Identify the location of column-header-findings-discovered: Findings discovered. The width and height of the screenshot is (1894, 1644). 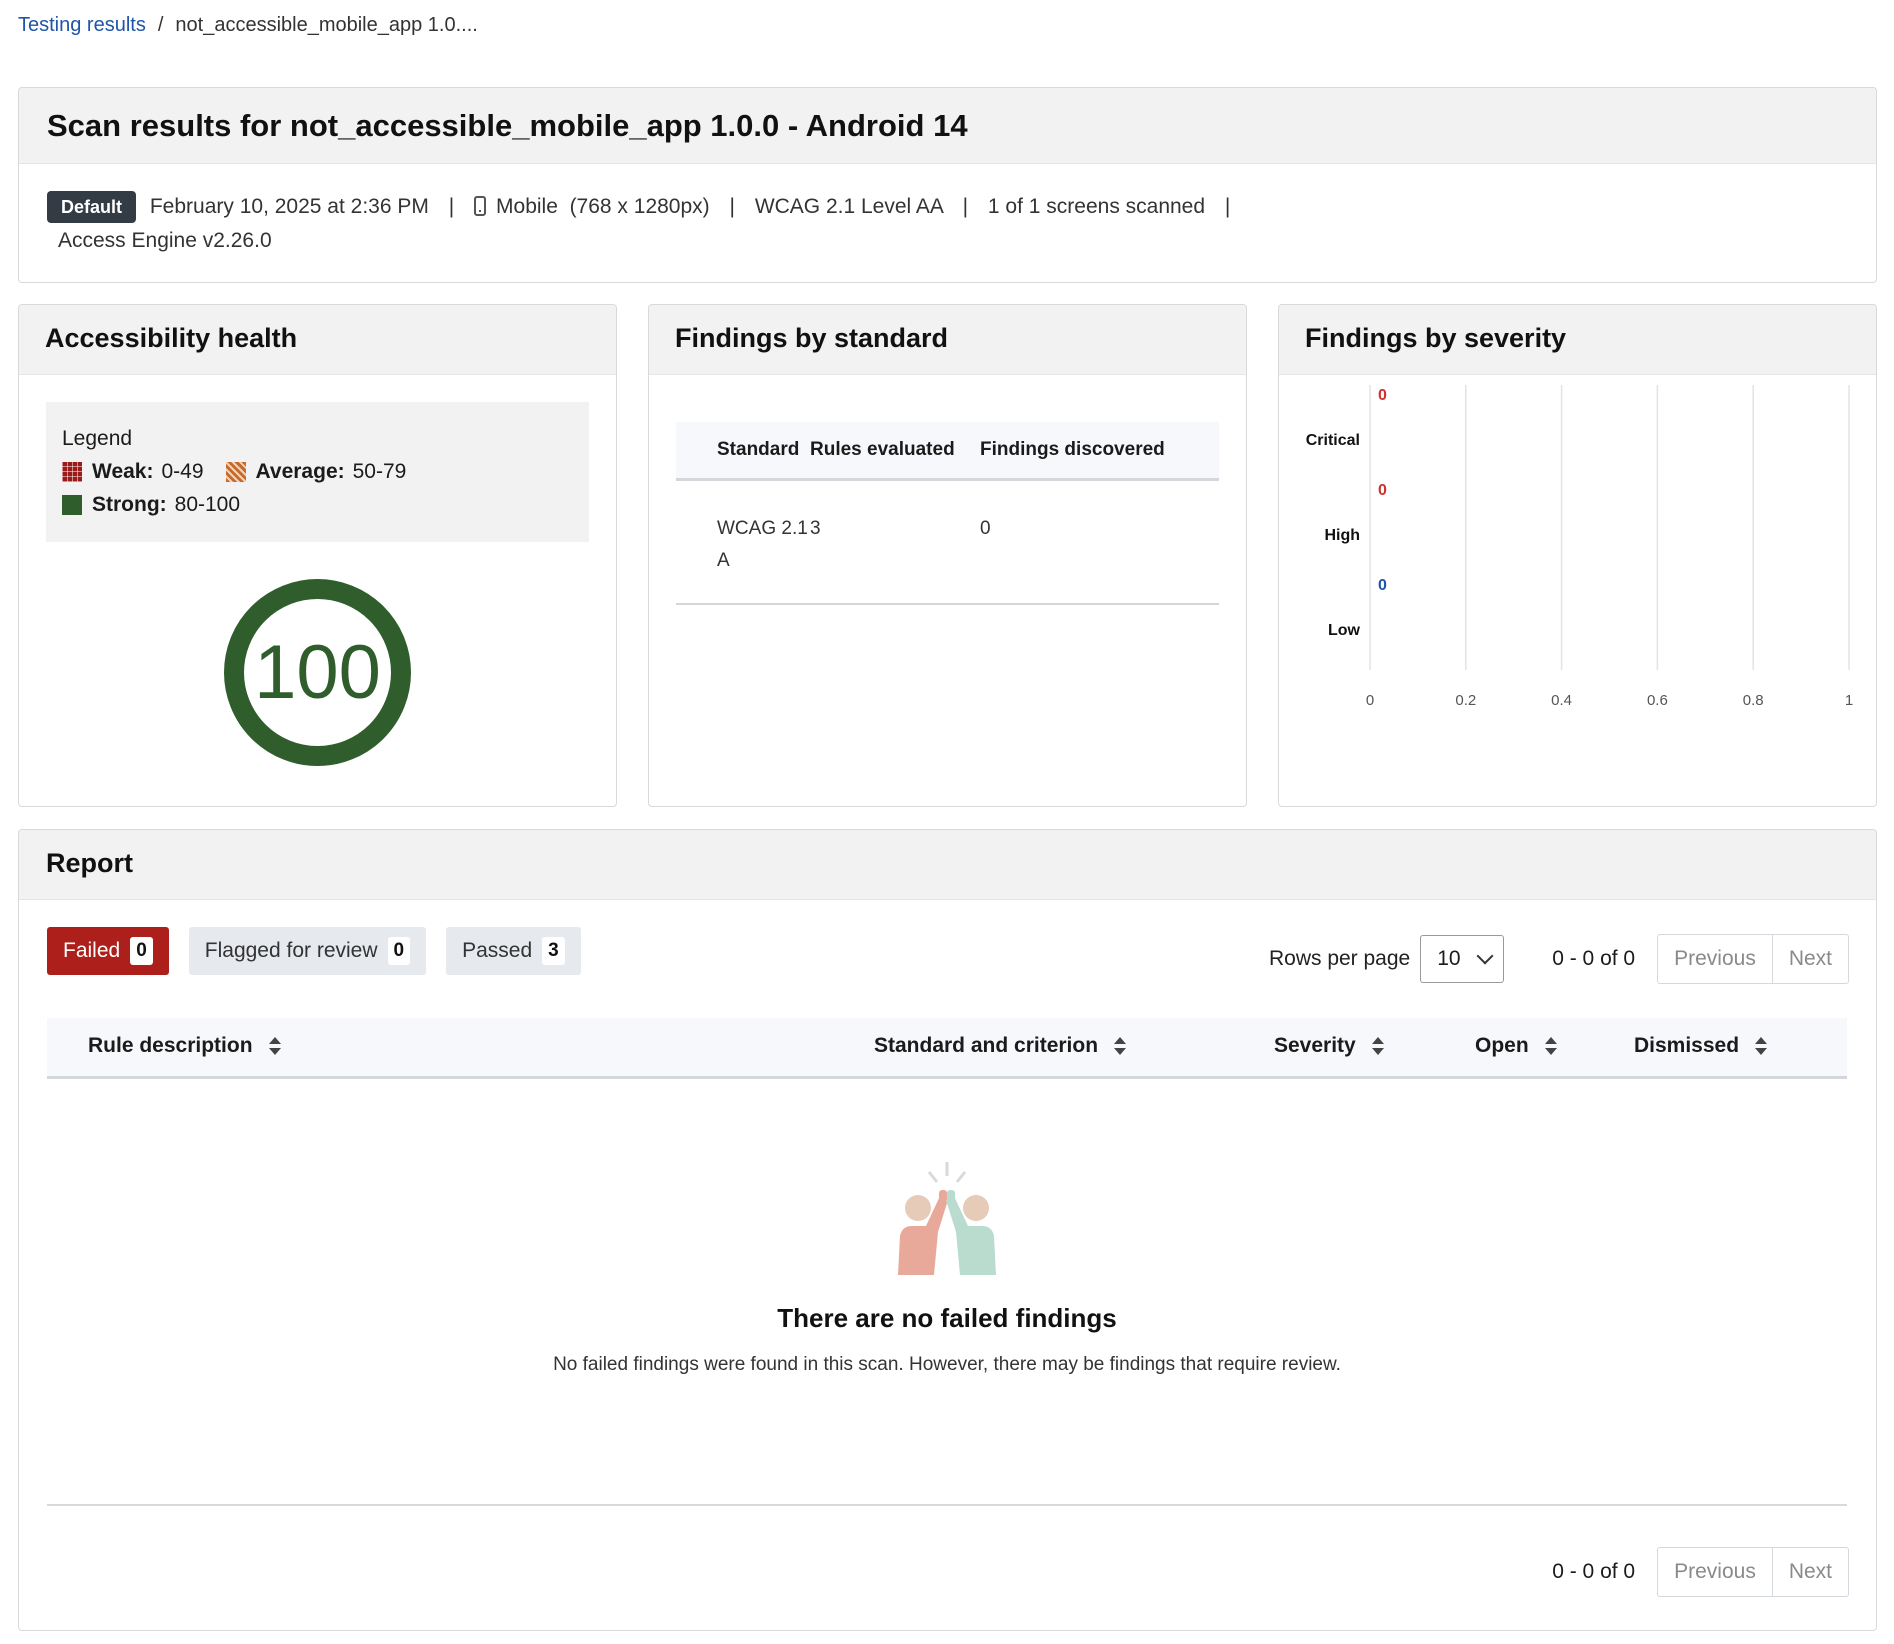
(1099, 451).